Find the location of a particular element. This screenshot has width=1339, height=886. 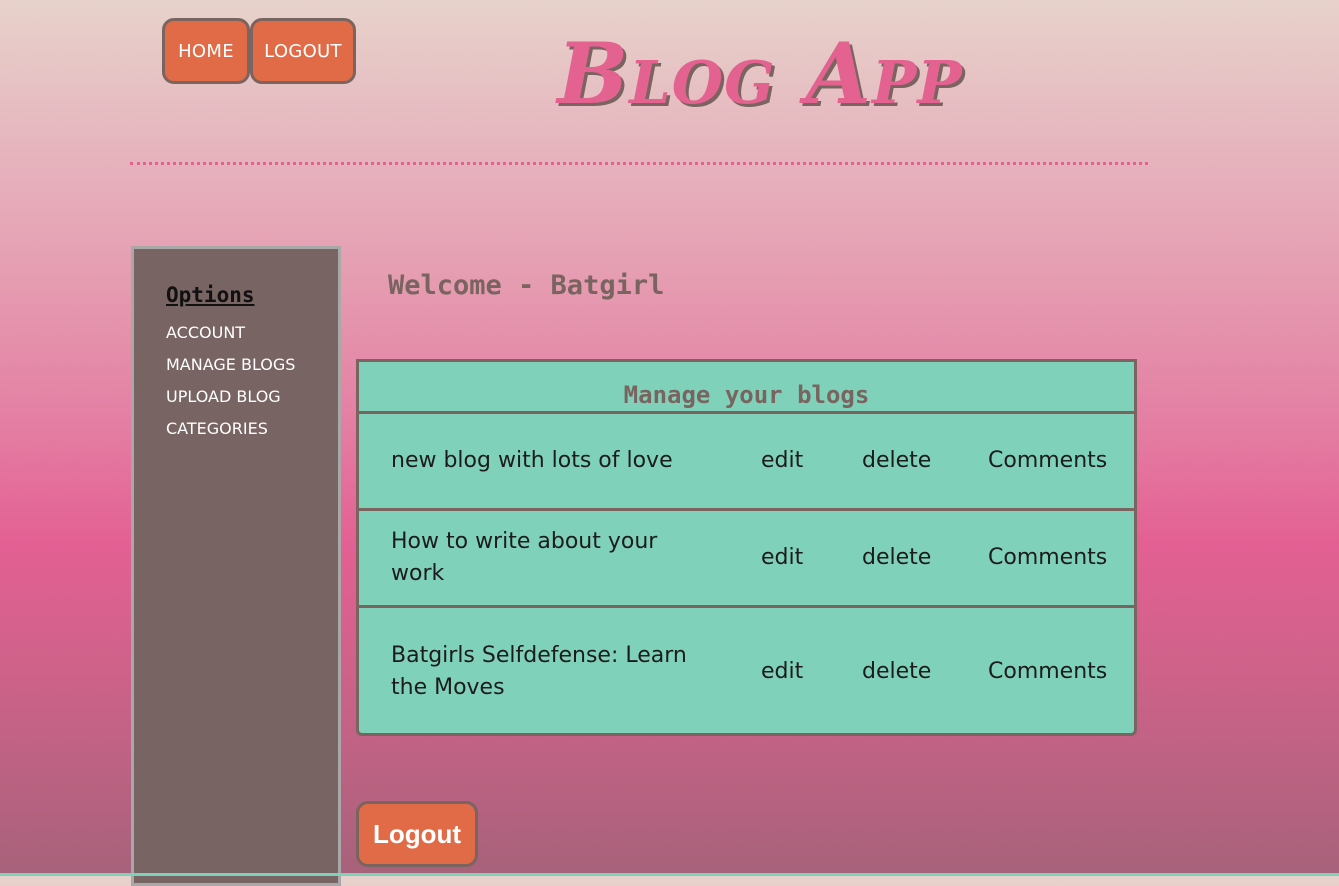

blog-title: new blog with lots of love is located at coordinates (532, 460).